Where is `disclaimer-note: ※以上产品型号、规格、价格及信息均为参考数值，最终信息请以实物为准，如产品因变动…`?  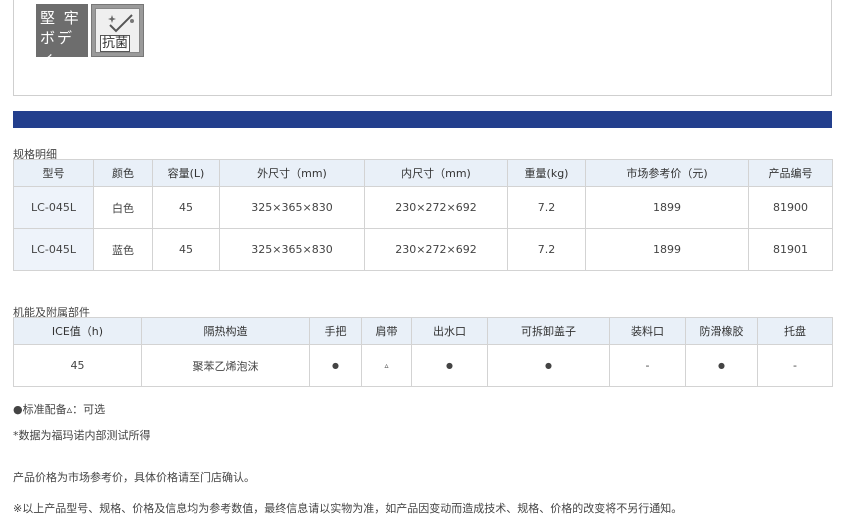
disclaimer-note: ※以上产品型号、规格、价格及信息均为参考数值，最终信息请以实物为准，如产品因变动… is located at coordinates (348, 508).